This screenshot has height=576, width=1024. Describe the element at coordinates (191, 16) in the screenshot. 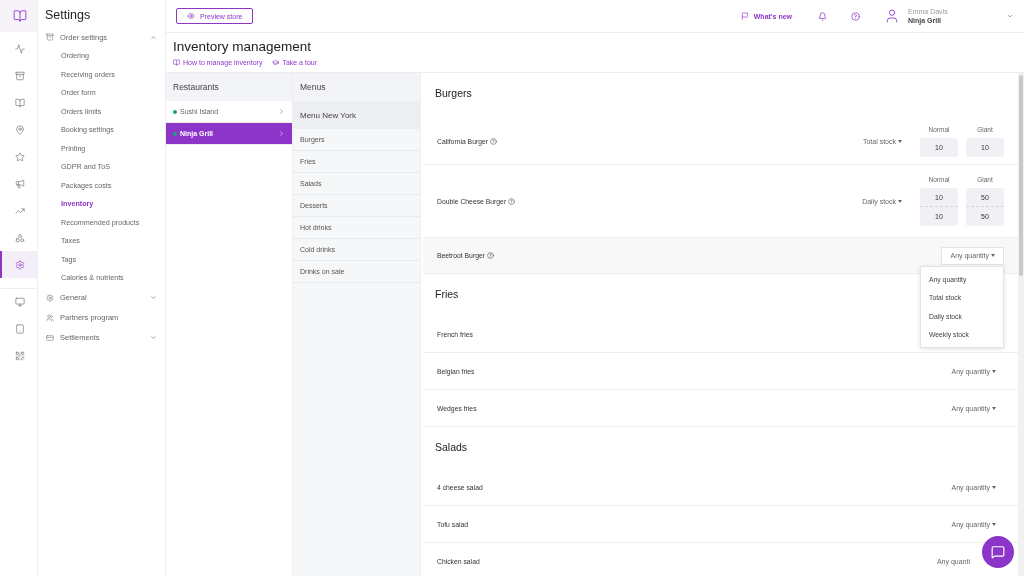

I see `eye-icon` at that location.